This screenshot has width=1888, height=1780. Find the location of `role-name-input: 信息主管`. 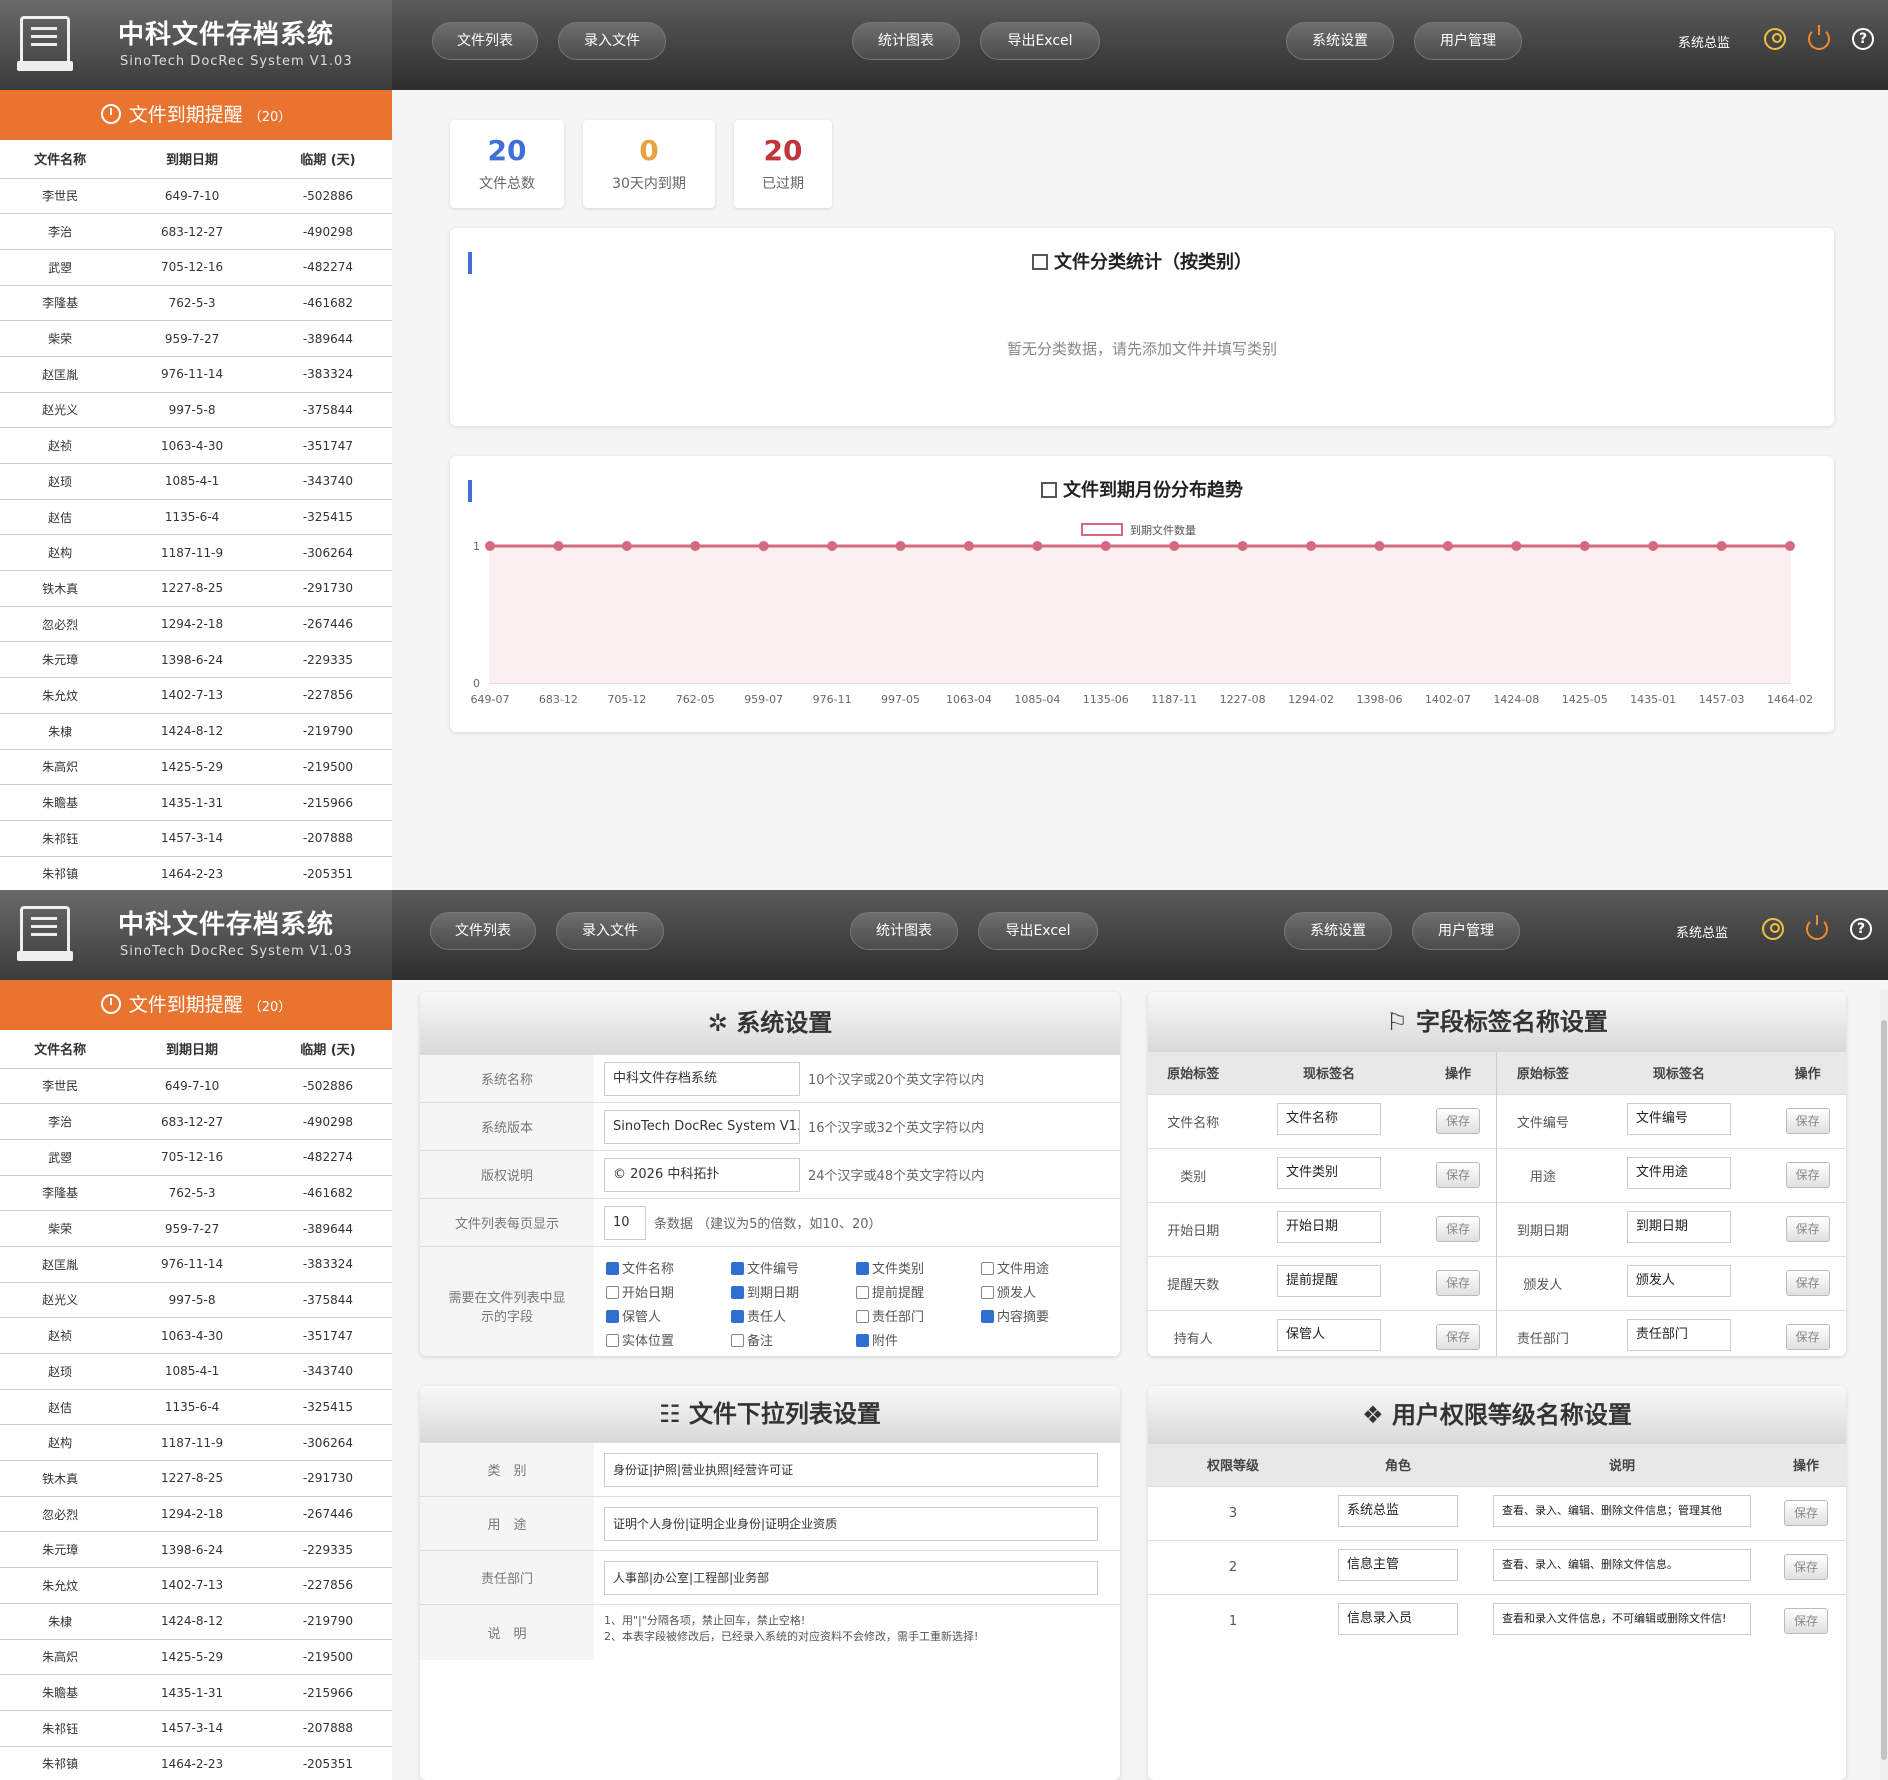

role-name-input: 信息主管 is located at coordinates (1398, 1565).